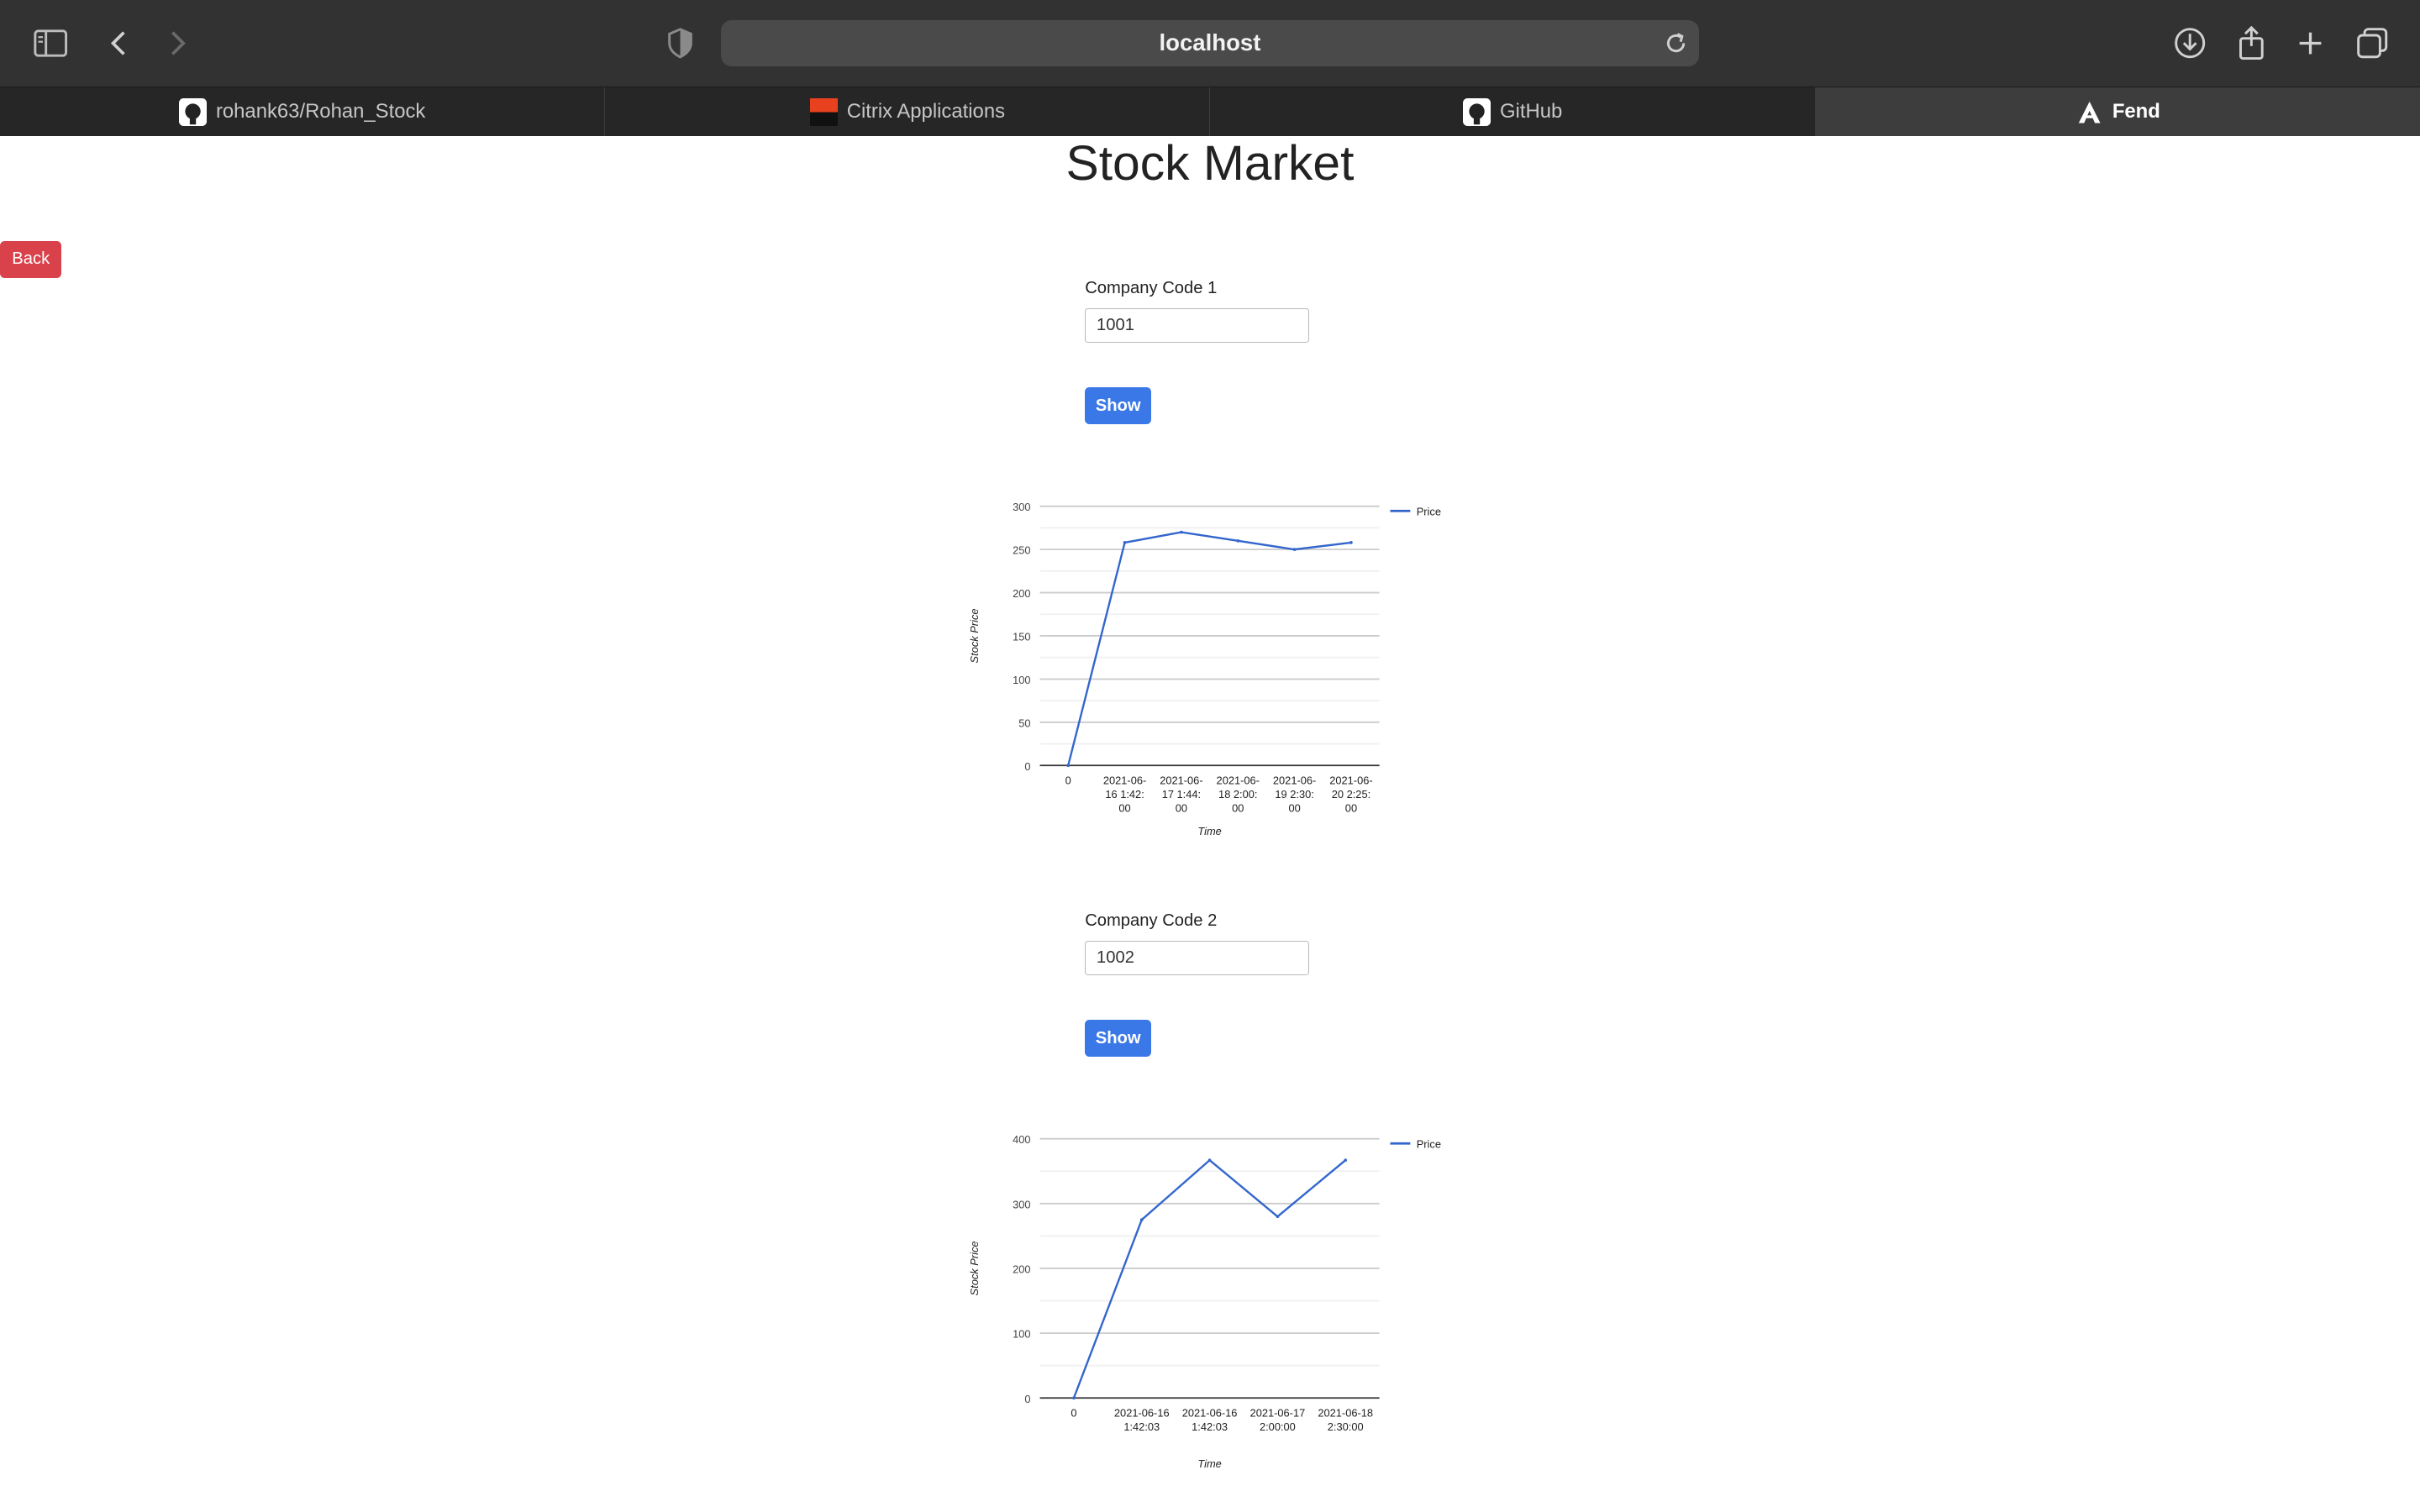 This screenshot has height=1512, width=2420. What do you see at coordinates (2190, 43) in the screenshot?
I see `downloads-icon` at bounding box center [2190, 43].